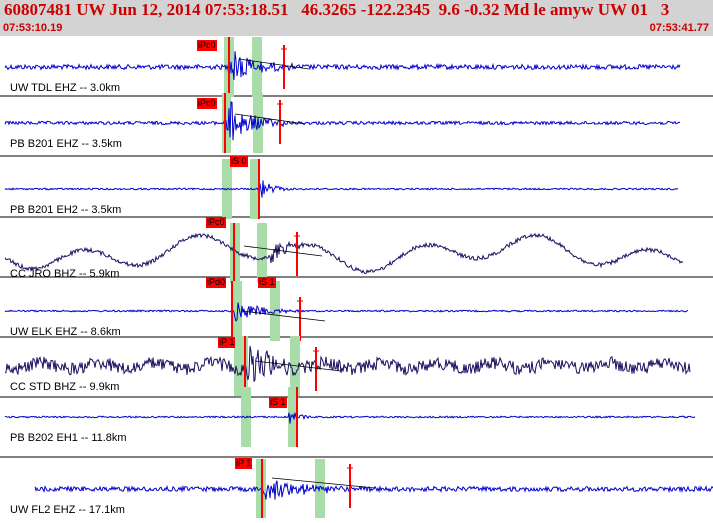 The height and width of the screenshot is (523, 713). Describe the element at coordinates (65, 387) in the screenshot. I see `trace-label: CC STD BHZ -- 9.9km` at that location.